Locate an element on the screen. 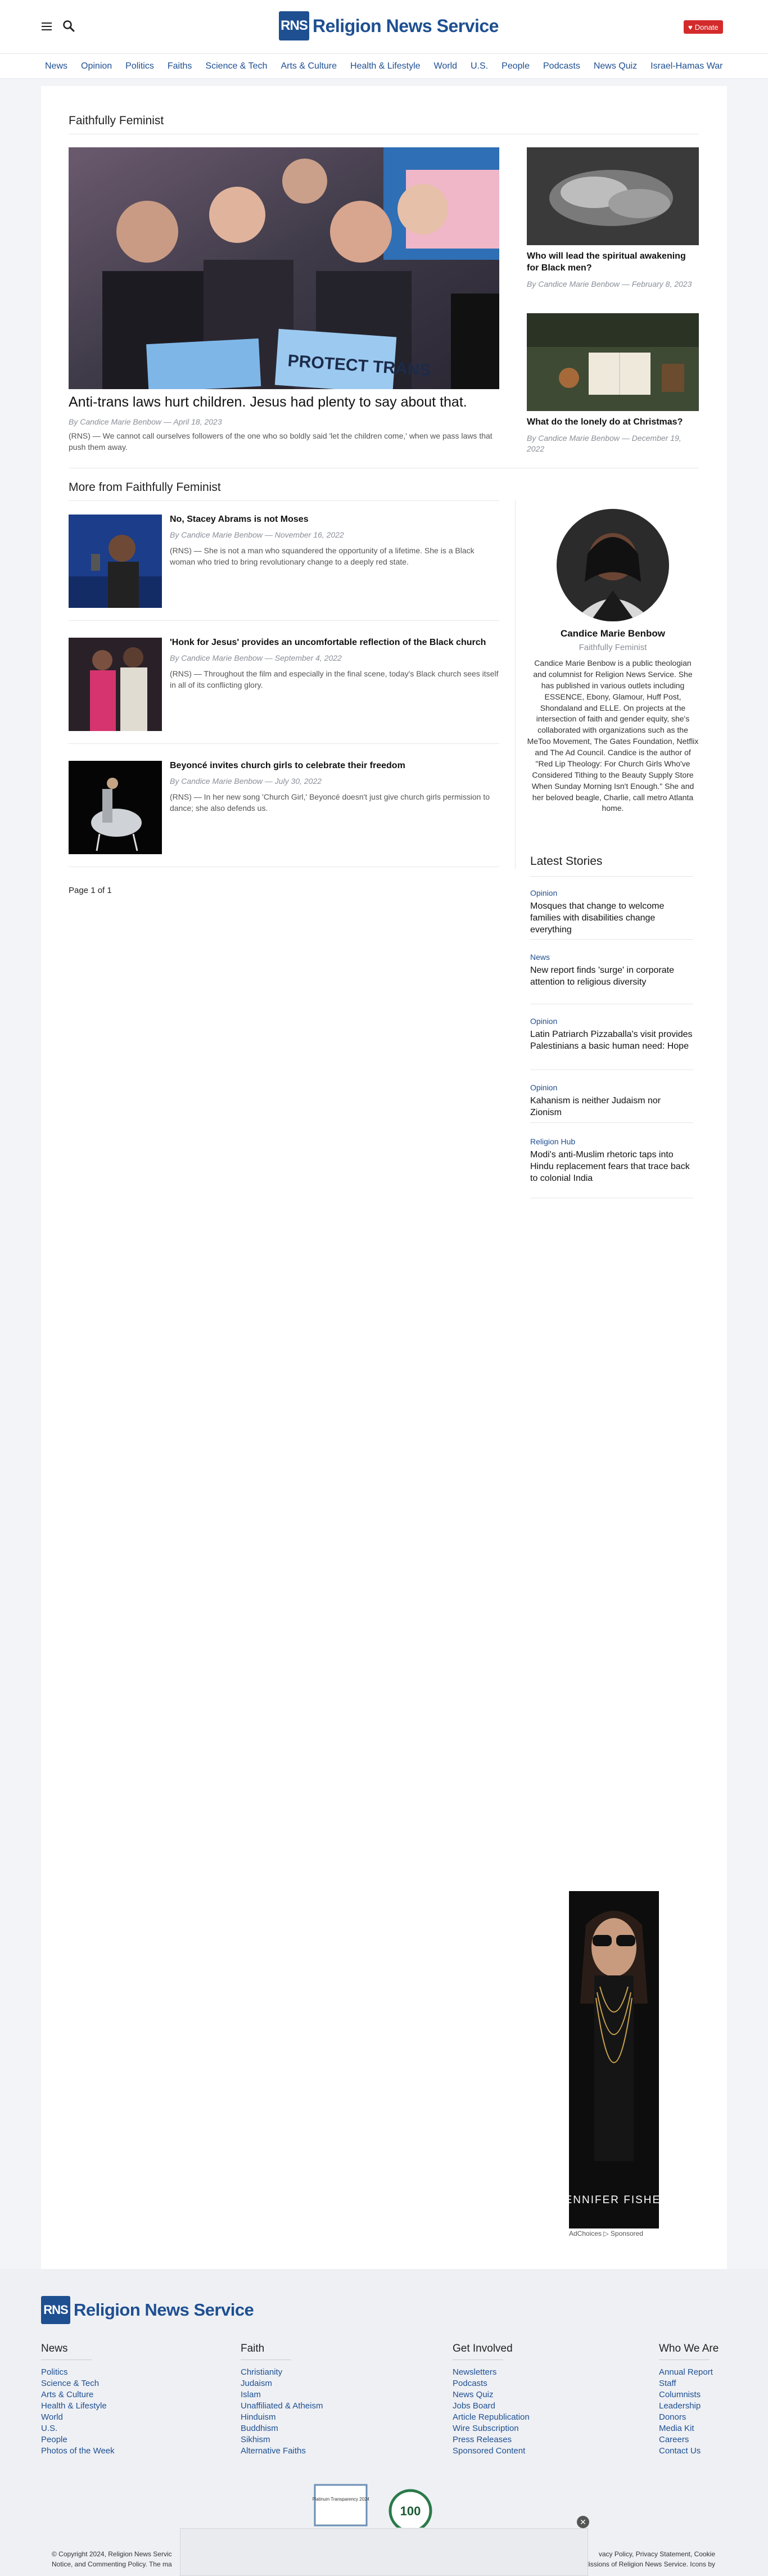 This screenshot has width=768, height=2576. donate-button: ♥ Donate is located at coordinates (703, 27).